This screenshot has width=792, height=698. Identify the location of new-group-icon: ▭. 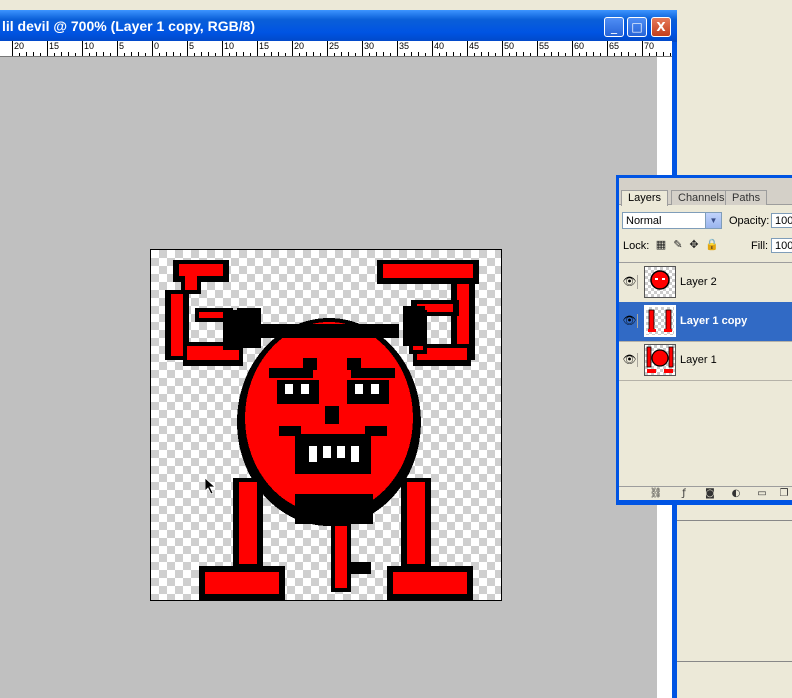
(762, 494).